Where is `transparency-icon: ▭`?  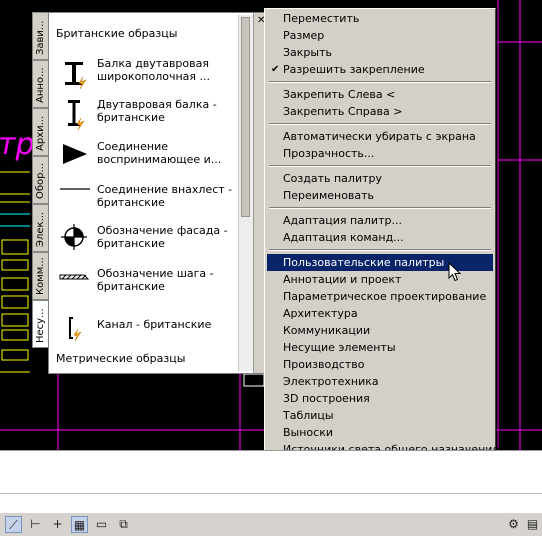 transparency-icon: ▭ is located at coordinates (101, 524).